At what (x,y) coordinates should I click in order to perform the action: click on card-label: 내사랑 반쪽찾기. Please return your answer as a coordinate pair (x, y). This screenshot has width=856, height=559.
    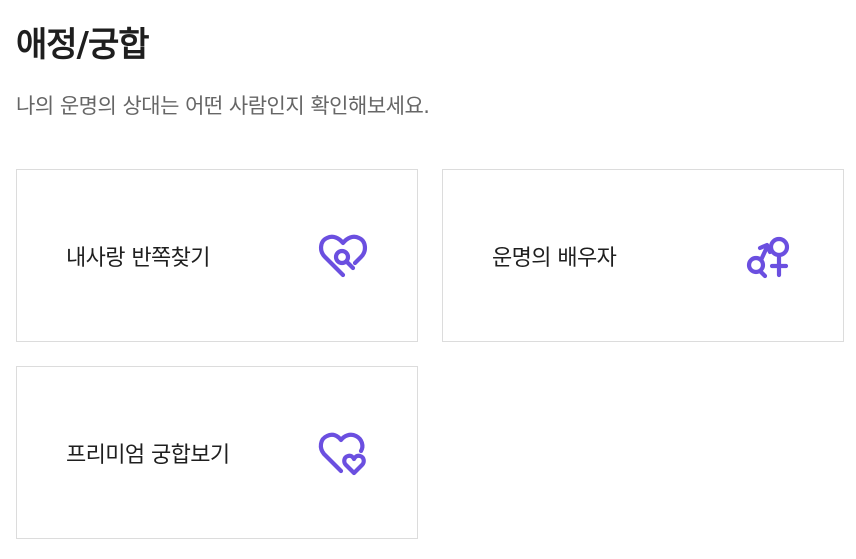
    Looking at the image, I should click on (138, 258).